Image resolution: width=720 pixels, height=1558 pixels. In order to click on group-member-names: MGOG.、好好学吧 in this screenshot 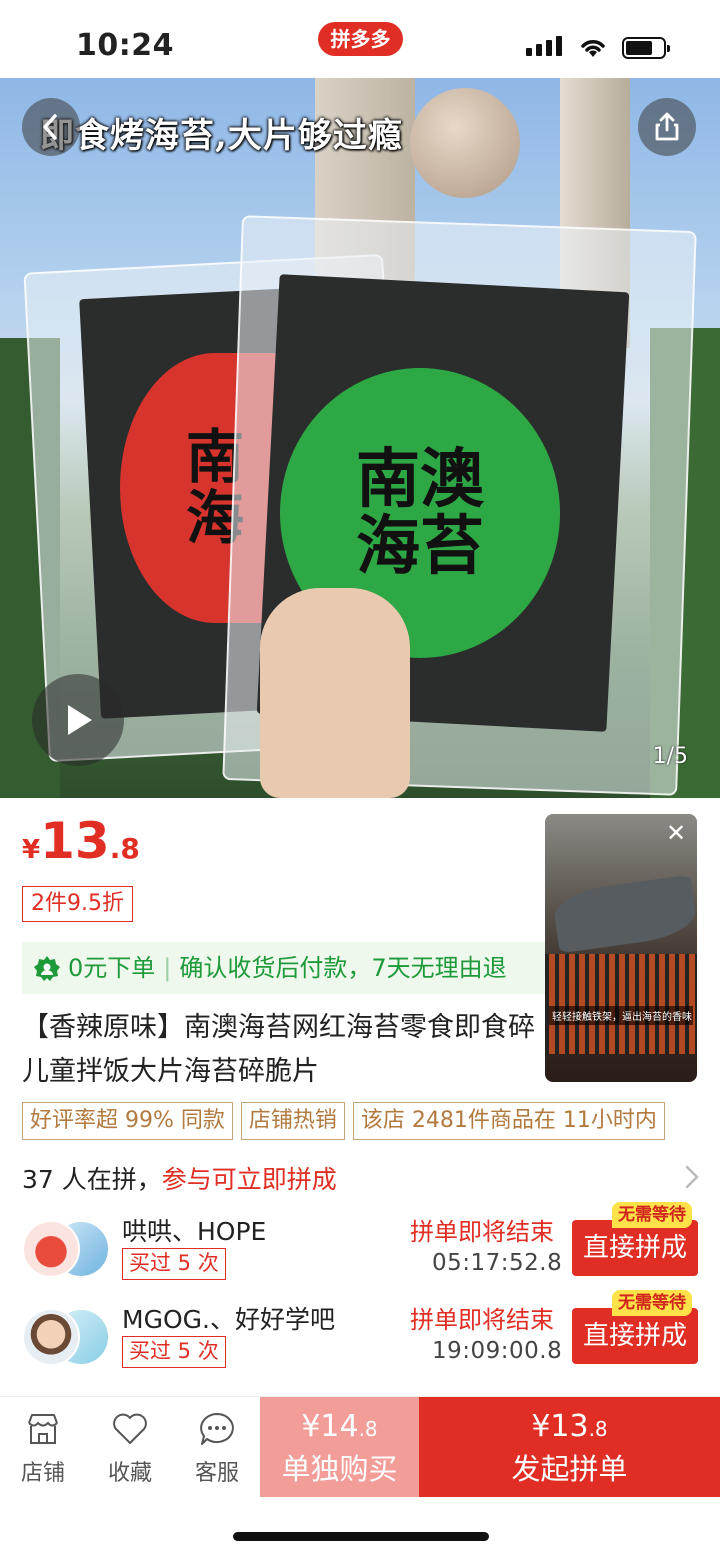, I will do `click(228, 1319)`.